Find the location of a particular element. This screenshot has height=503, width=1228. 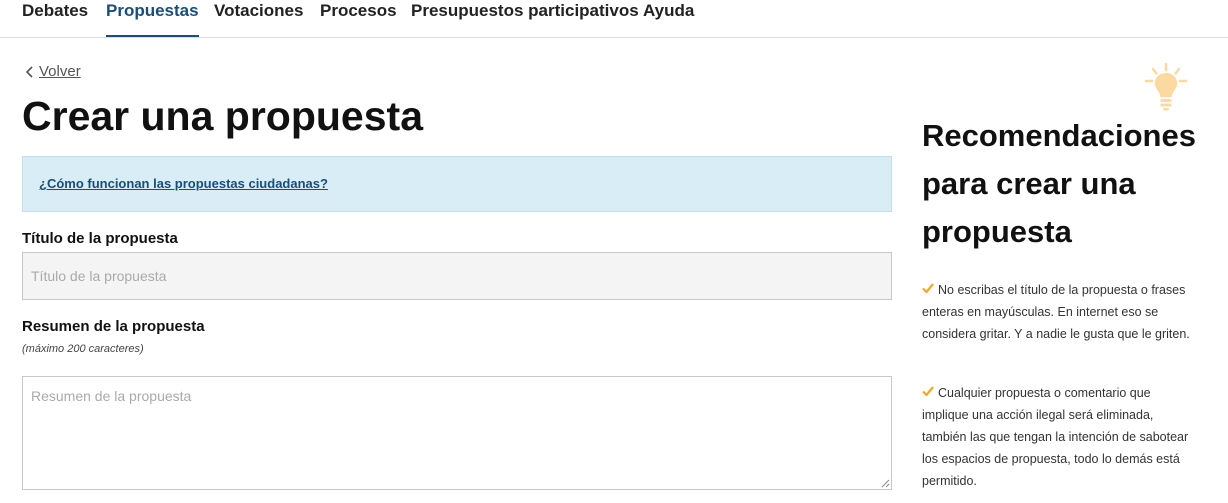

page-title: Crear una propuesta is located at coordinates (222, 116).